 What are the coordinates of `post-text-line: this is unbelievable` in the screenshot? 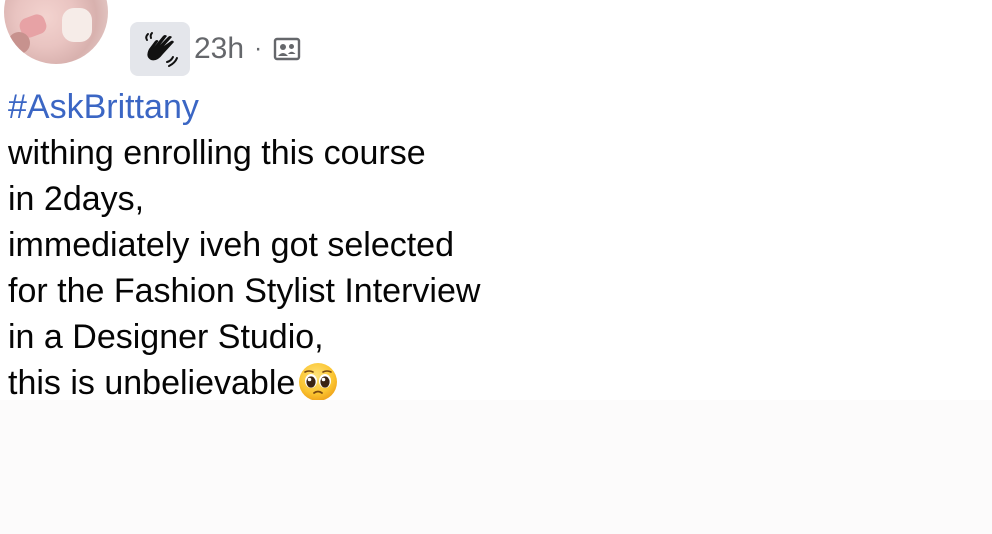 It's located at (152, 383).